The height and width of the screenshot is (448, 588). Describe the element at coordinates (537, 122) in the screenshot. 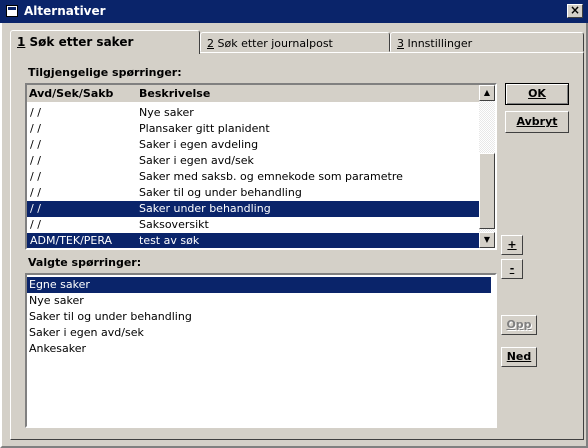

I see `cancel-button: Avbryt` at that location.